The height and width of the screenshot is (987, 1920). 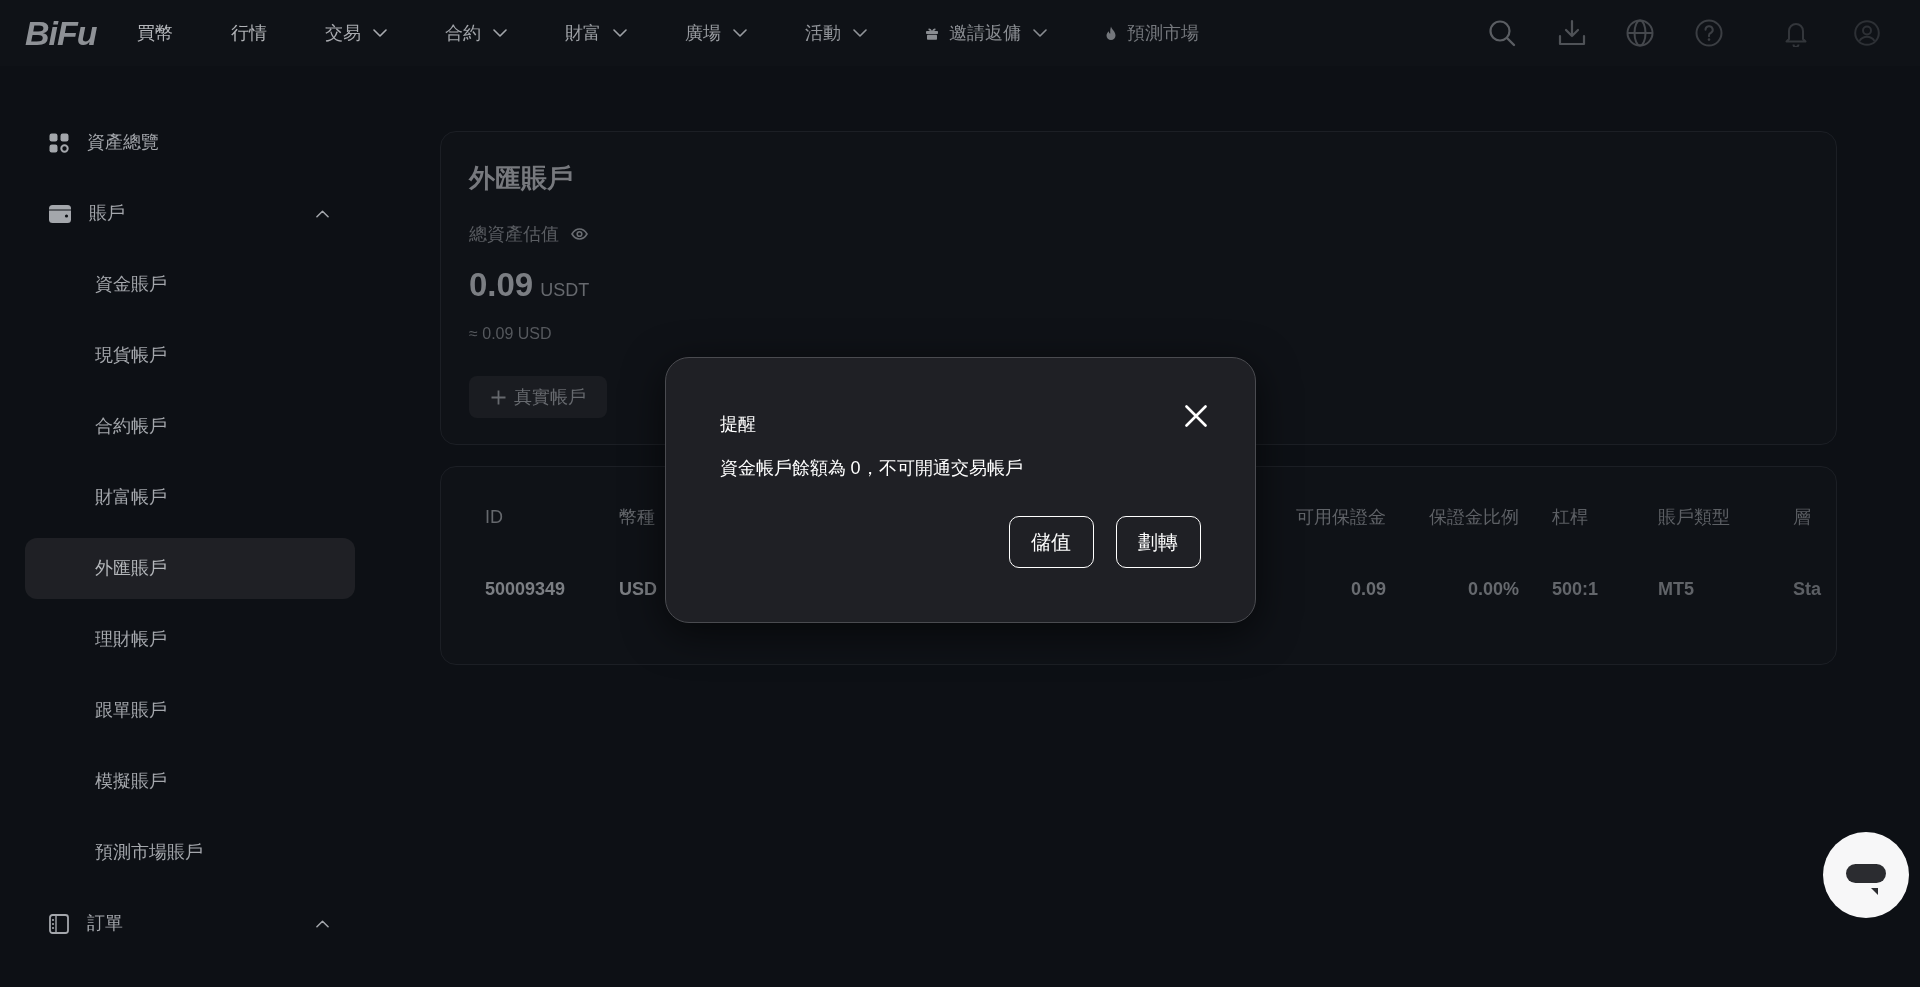 What do you see at coordinates (190, 923) in the screenshot?
I see `sidebar-group: 訂單` at bounding box center [190, 923].